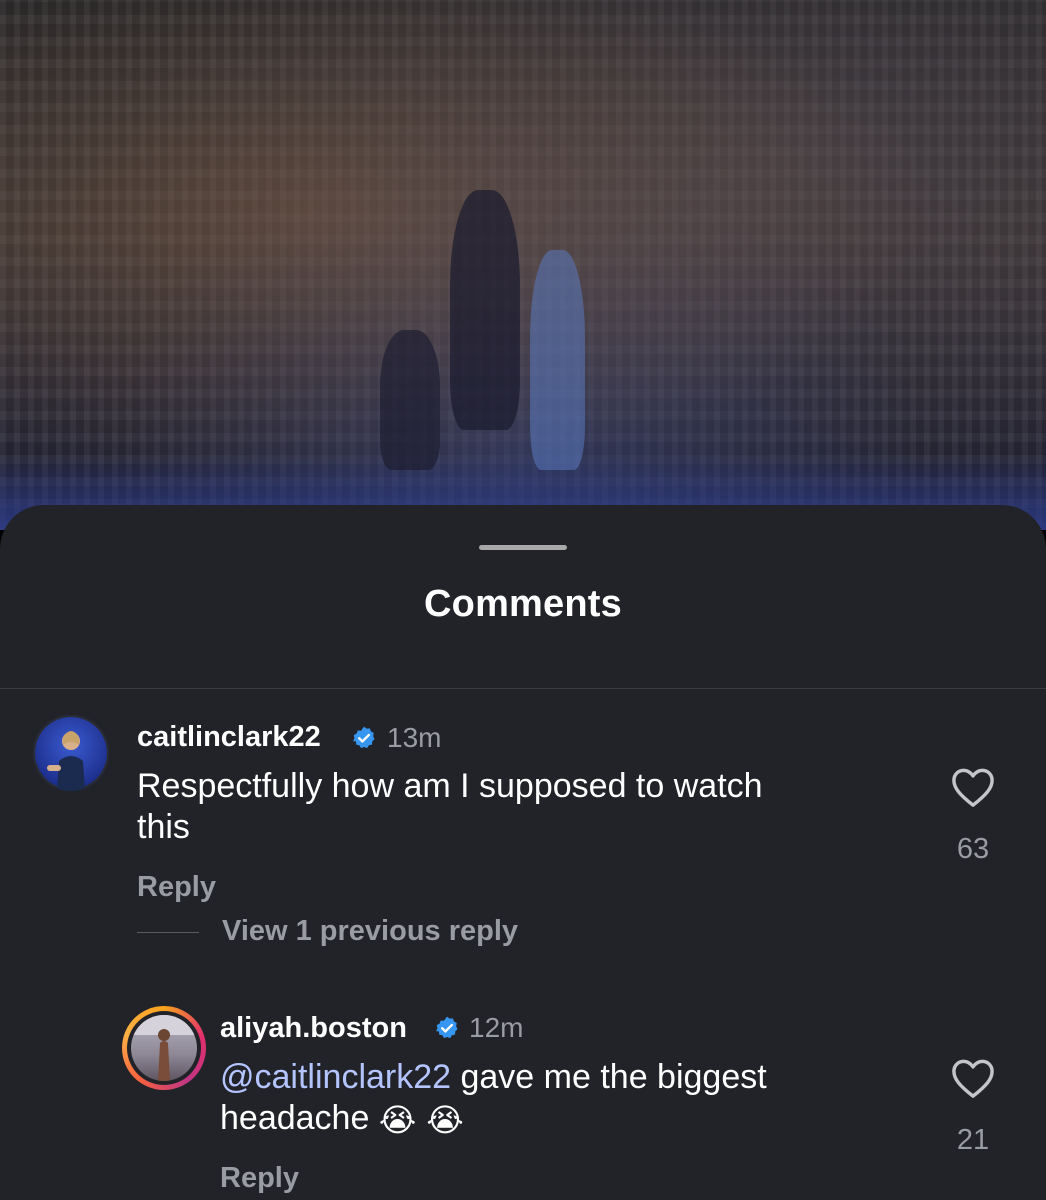 The height and width of the screenshot is (1200, 1046). Describe the element at coordinates (335, 1077) in the screenshot. I see `mention-link: @caitlinclark22` at that location.